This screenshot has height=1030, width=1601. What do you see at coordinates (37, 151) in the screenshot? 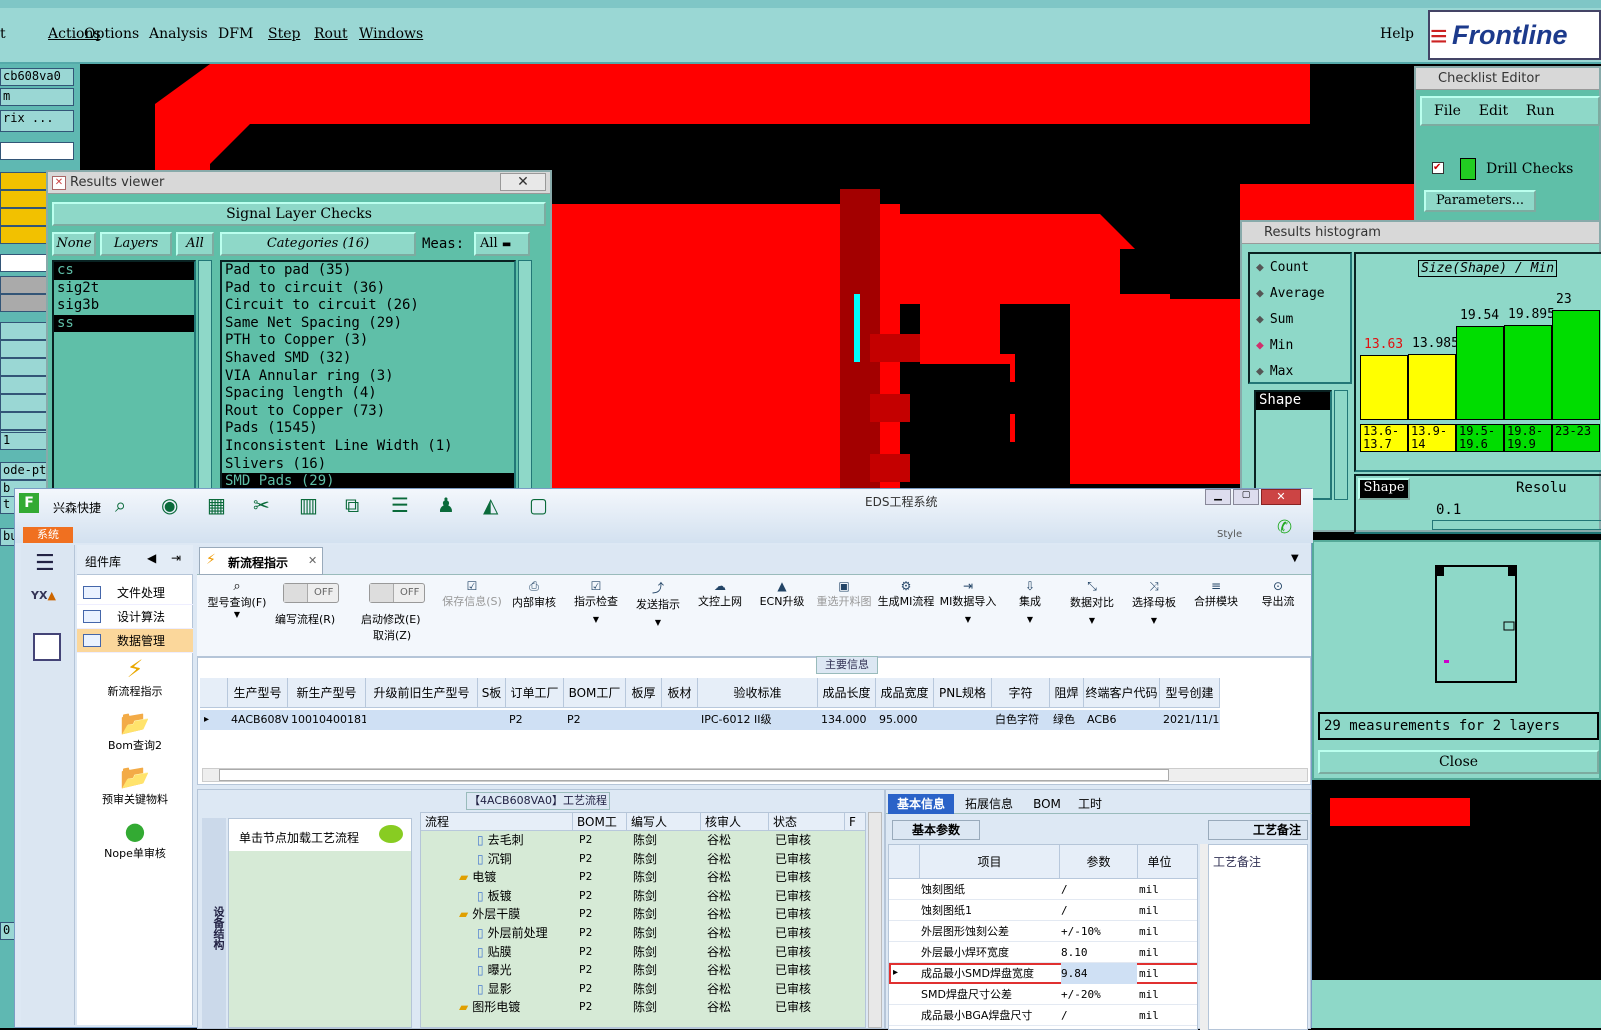
I see `layer-row` at bounding box center [37, 151].